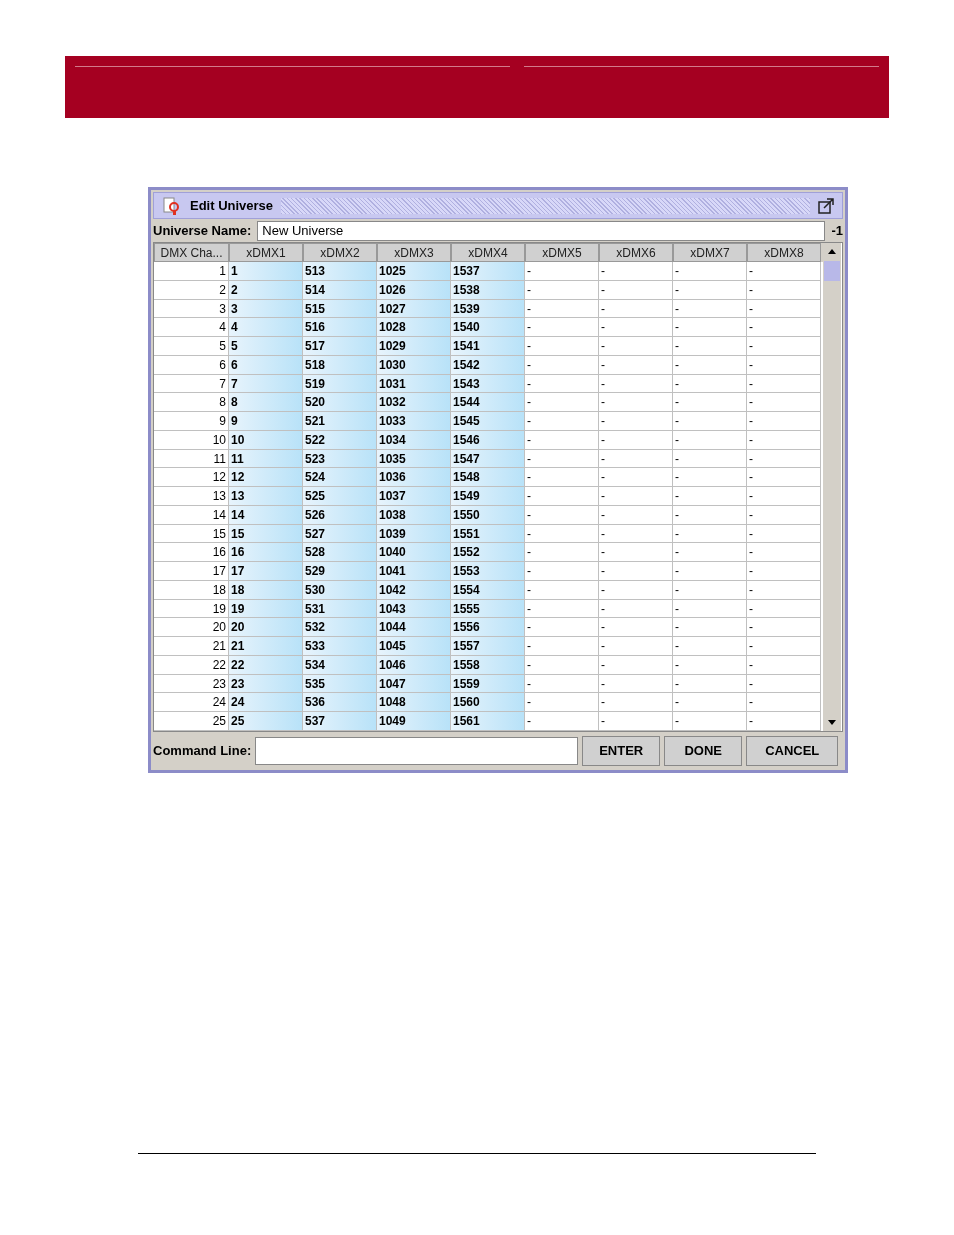 Image resolution: width=954 pixels, height=1235 pixels. Describe the element at coordinates (703, 750) in the screenshot. I see `dialog-button: DONE` at that location.